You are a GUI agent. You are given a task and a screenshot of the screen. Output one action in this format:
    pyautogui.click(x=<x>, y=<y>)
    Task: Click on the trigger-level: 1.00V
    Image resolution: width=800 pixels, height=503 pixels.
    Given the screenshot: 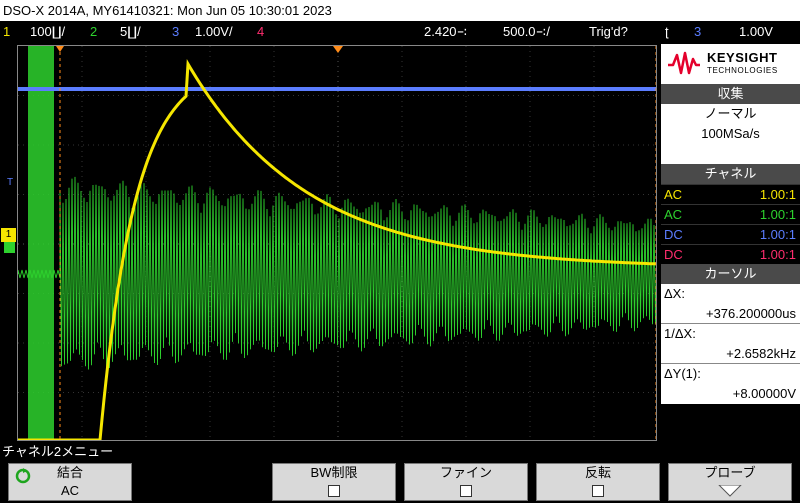 What is the action you would take?
    pyautogui.click(x=756, y=31)
    